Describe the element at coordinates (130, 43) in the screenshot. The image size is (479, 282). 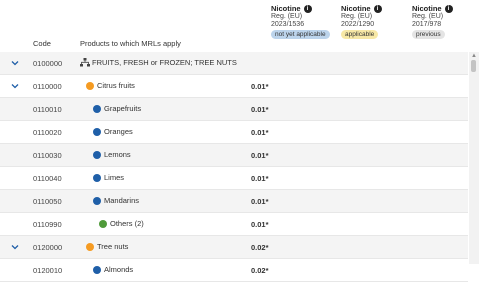
I see `products-column-header: Products to which MRLs apply` at that location.